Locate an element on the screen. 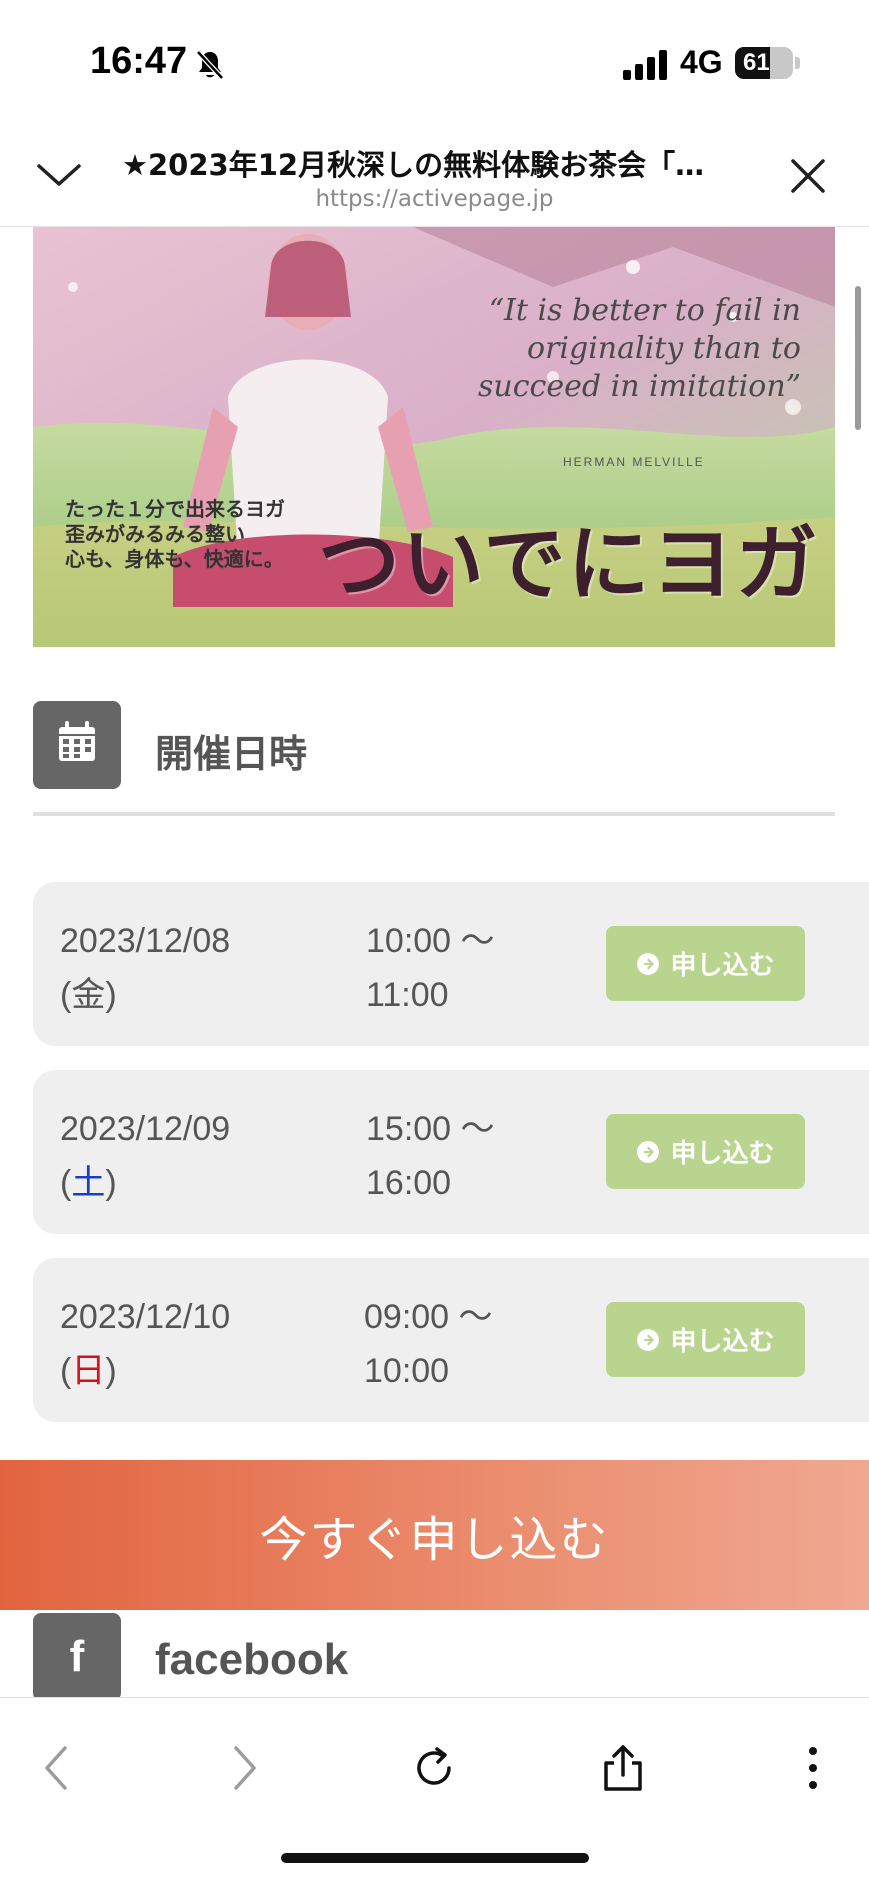 This screenshot has height=1884, width=869. schedule-date: 2023/12/10 (日) is located at coordinates (145, 1344).